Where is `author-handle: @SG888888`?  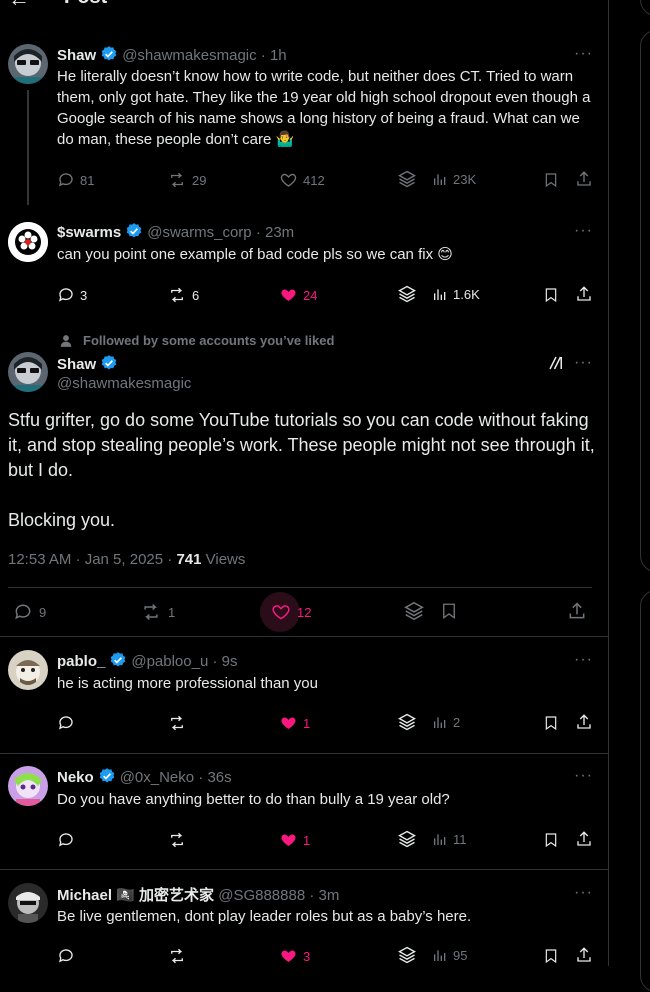
author-handle: @SG888888 is located at coordinates (261, 895).